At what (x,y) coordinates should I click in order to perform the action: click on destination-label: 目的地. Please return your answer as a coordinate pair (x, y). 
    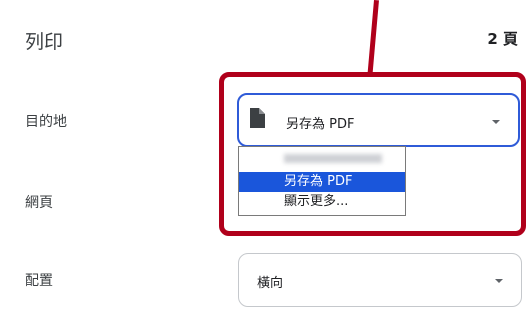
    Looking at the image, I should click on (46, 122).